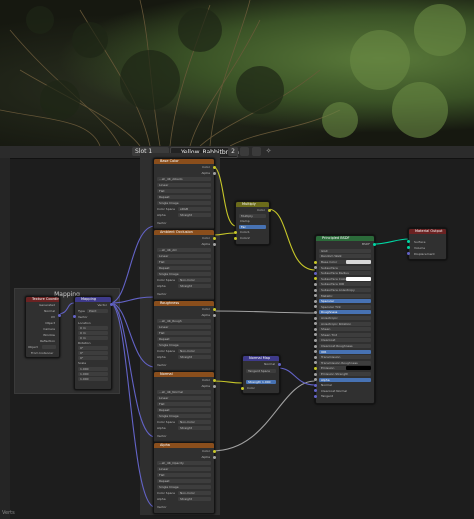 Image resolution: width=474 pixels, height=519 pixels. What do you see at coordinates (345, 351) in the screenshot?
I see `bsdf-input-ior: IOR` at bounding box center [345, 351].